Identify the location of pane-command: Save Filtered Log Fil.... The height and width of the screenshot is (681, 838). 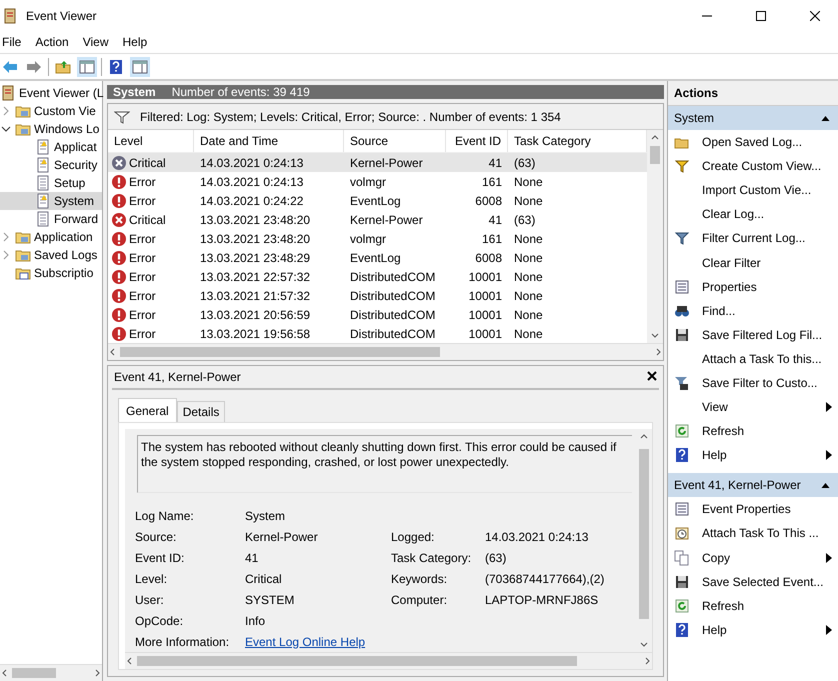
(753, 334).